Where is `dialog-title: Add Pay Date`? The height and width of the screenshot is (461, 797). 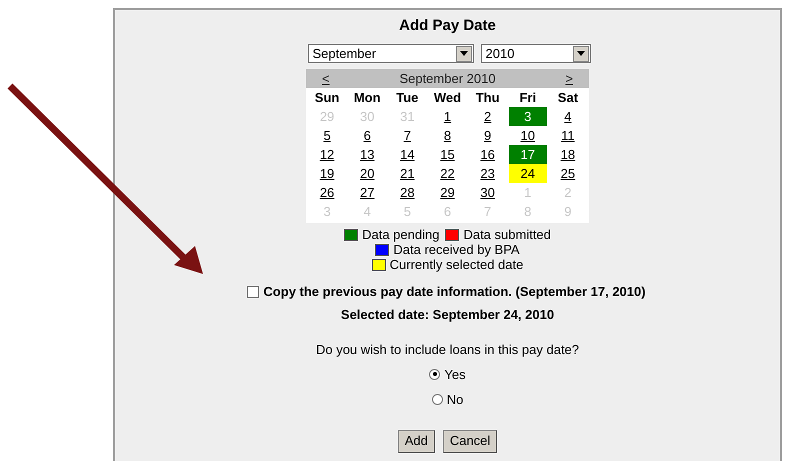
dialog-title: Add Pay Date is located at coordinates (447, 26).